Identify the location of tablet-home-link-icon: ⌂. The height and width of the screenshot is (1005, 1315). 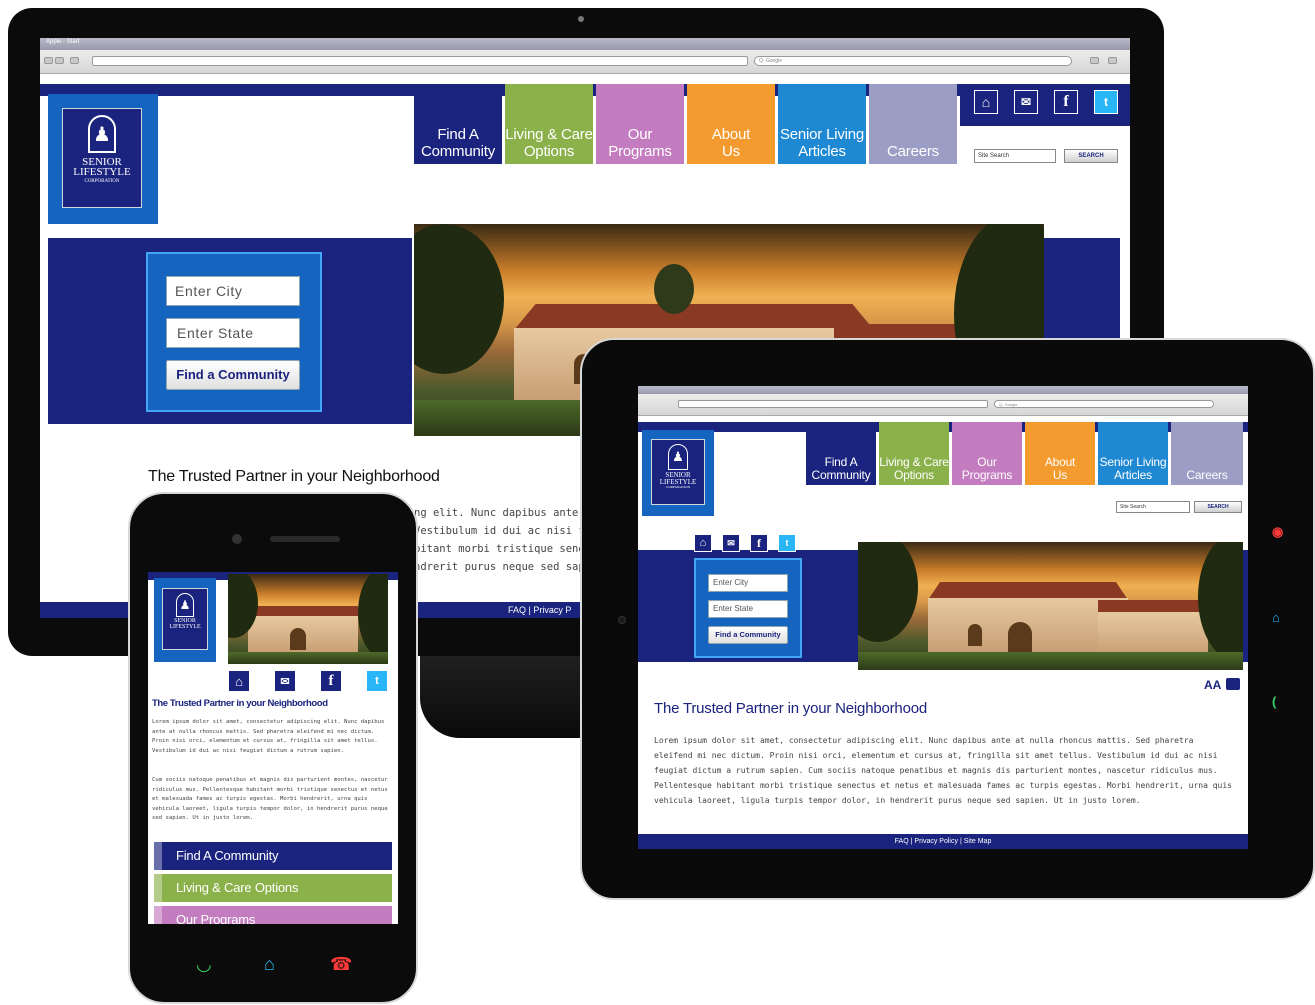
(703, 543).